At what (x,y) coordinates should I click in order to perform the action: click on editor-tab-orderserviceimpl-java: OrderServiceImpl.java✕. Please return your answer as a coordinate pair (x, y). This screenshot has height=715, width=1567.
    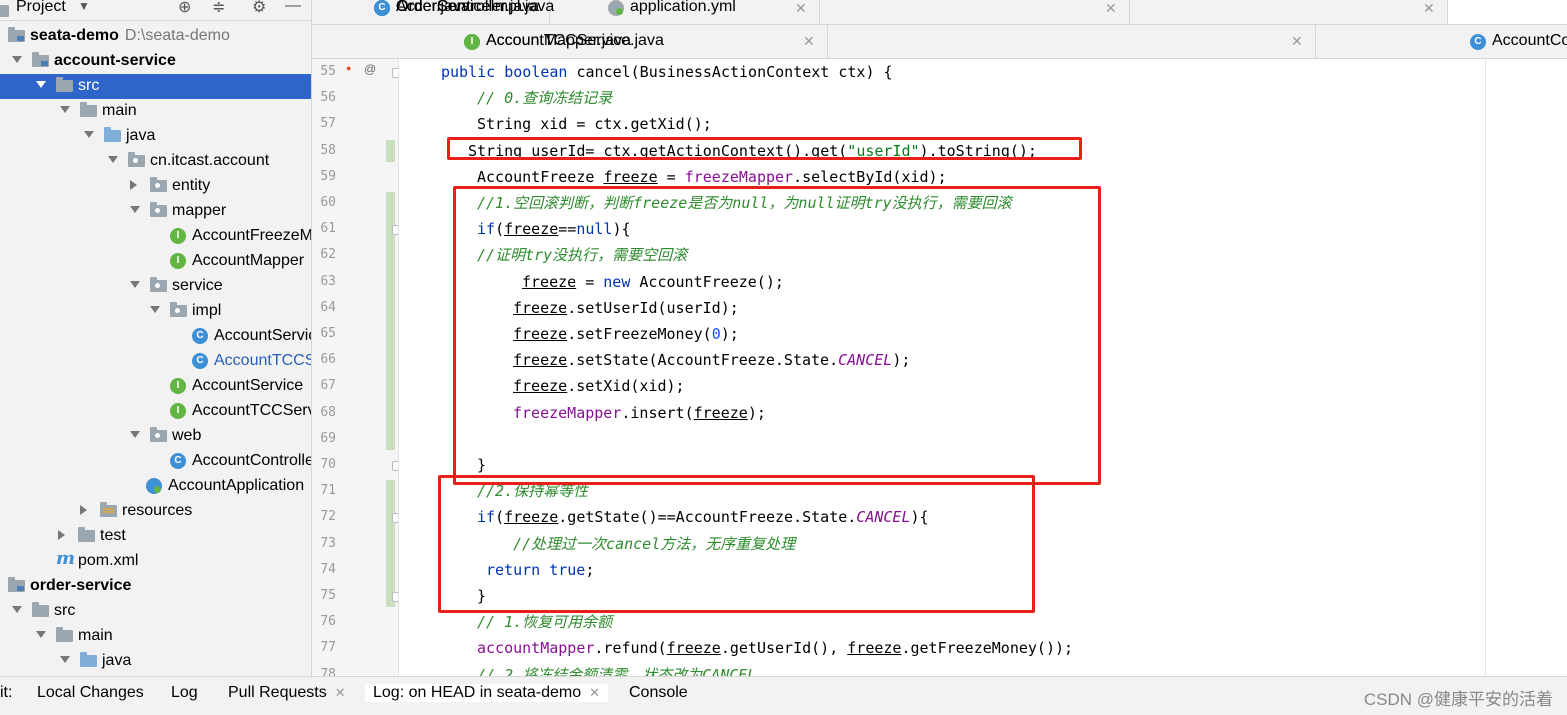
    Looking at the image, I should click on (911, 12).